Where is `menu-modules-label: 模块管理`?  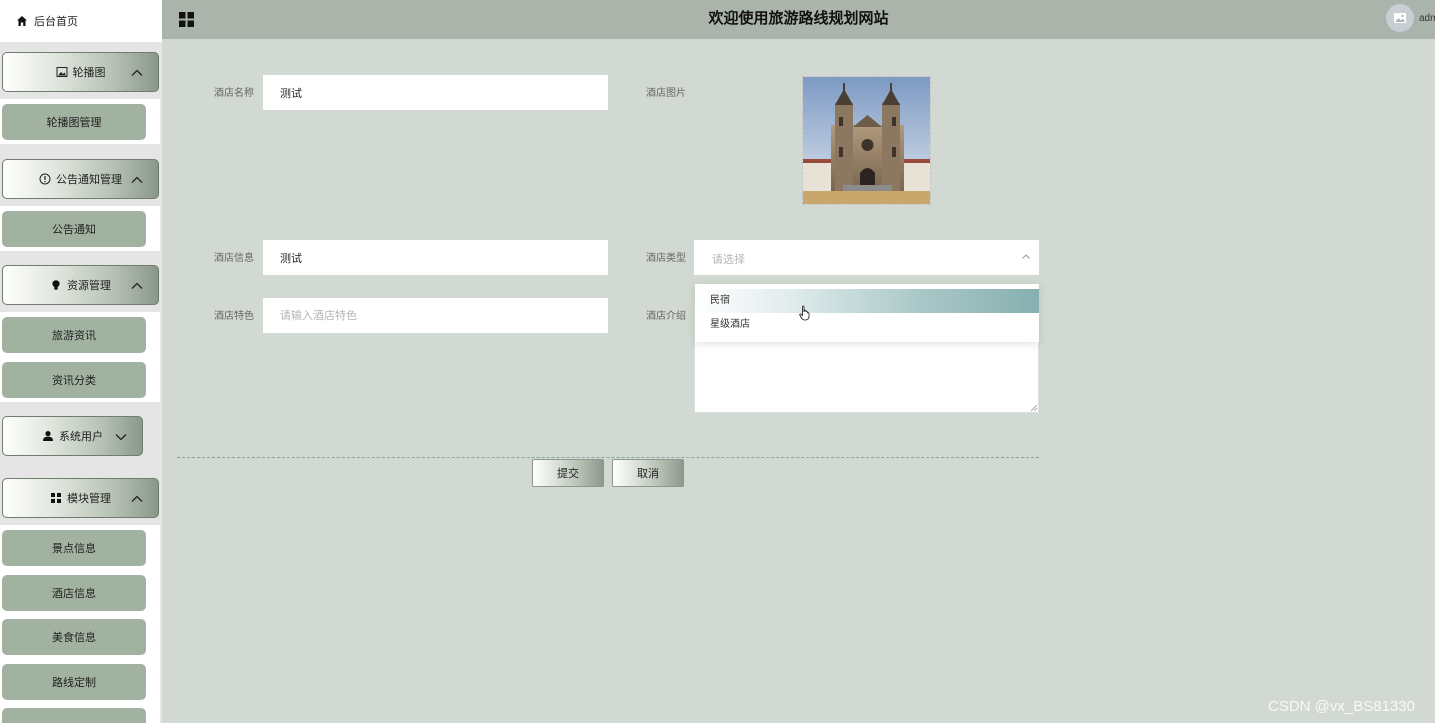
menu-modules-label: 模块管理 is located at coordinates (89, 499).